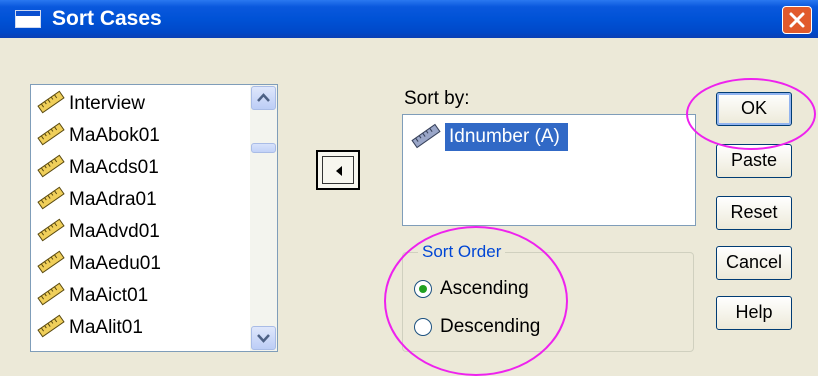  I want to click on variable-label: MaAlit01, so click(106, 327).